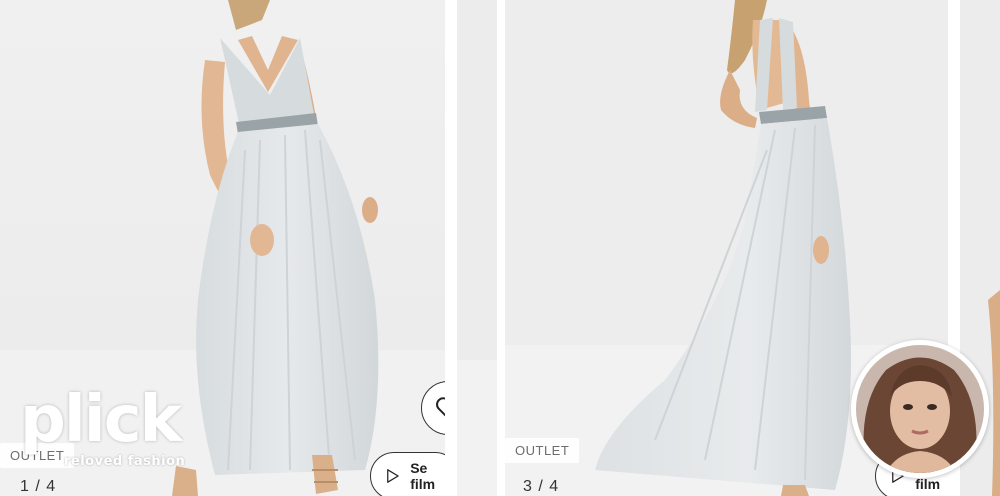 Image resolution: width=1000 pixels, height=496 pixels. I want to click on dress-peek-image, so click(477, 248).